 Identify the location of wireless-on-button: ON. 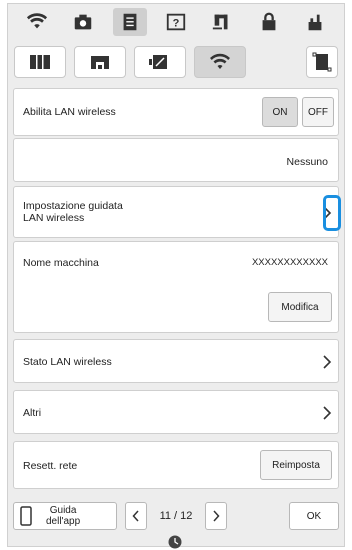
(280, 112).